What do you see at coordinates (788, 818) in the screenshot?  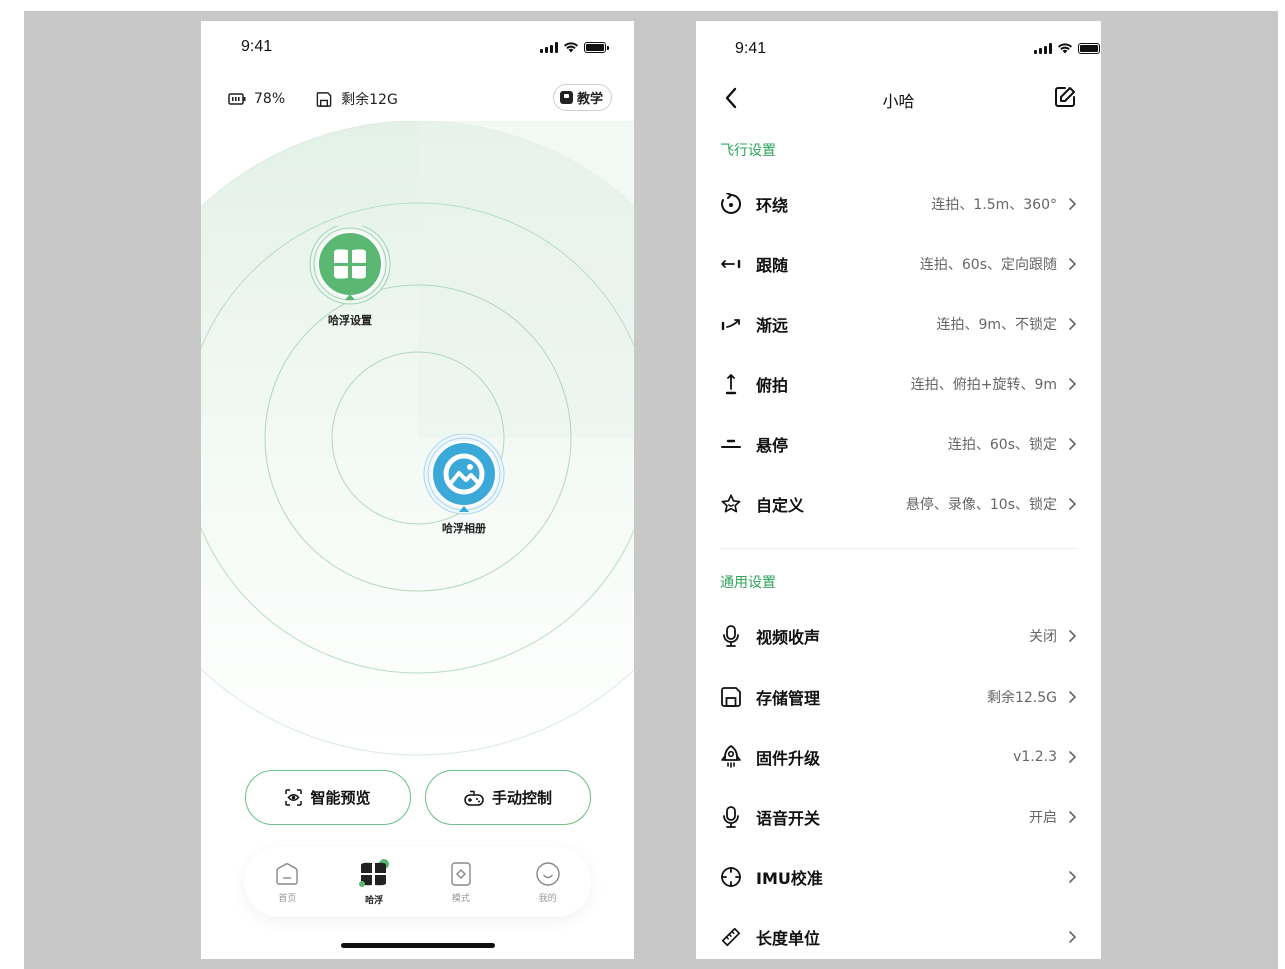 I see `setting-name: 语音开关` at bounding box center [788, 818].